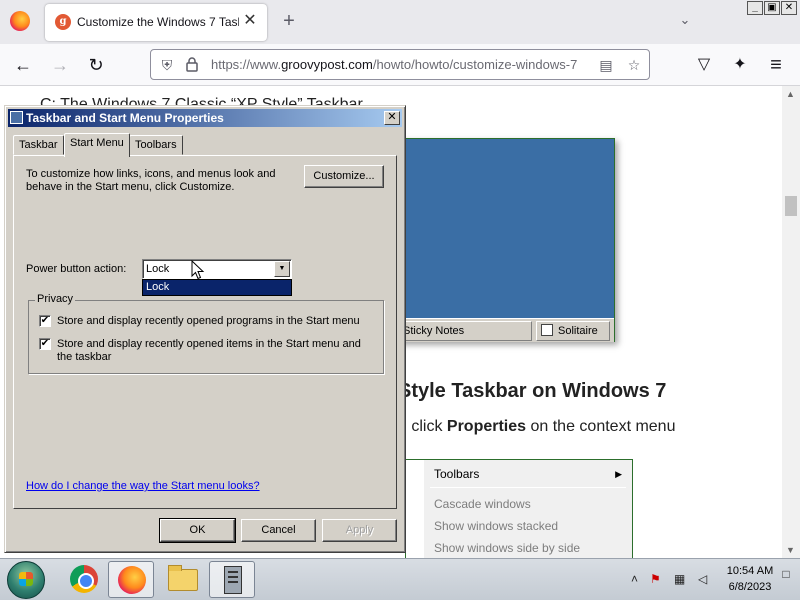 This screenshot has height=600, width=800. What do you see at coordinates (400, 579) in the screenshot?
I see `windows-taskbar: ˄ ⚑ ▦ ◁ 10:54 AM 6/8/2023 □` at bounding box center [400, 579].